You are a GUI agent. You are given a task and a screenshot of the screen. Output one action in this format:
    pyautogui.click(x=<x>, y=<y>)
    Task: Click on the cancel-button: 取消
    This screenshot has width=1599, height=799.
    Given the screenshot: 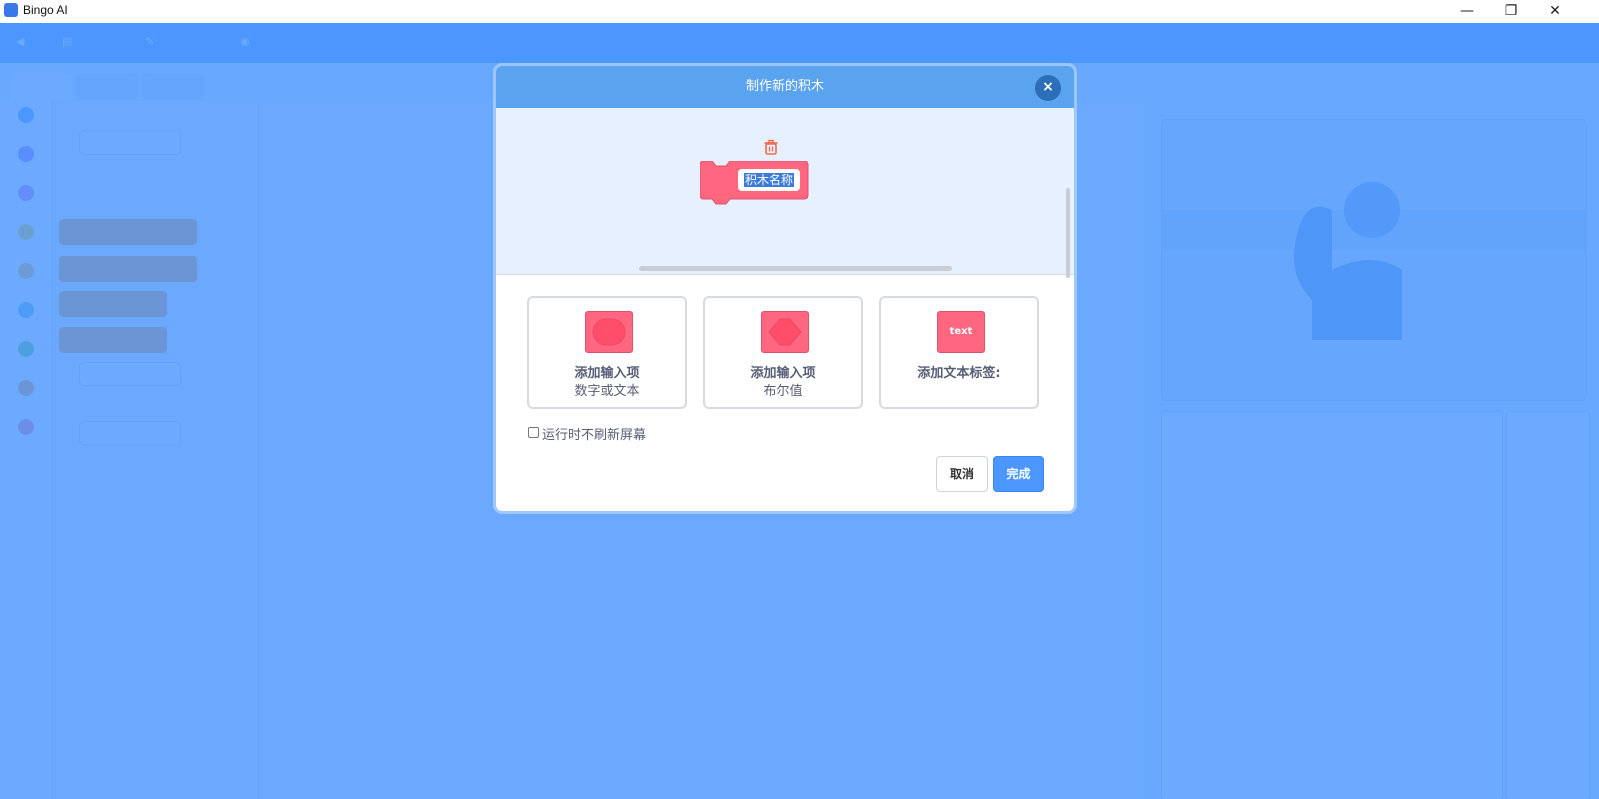 What is the action you would take?
    pyautogui.click(x=962, y=474)
    